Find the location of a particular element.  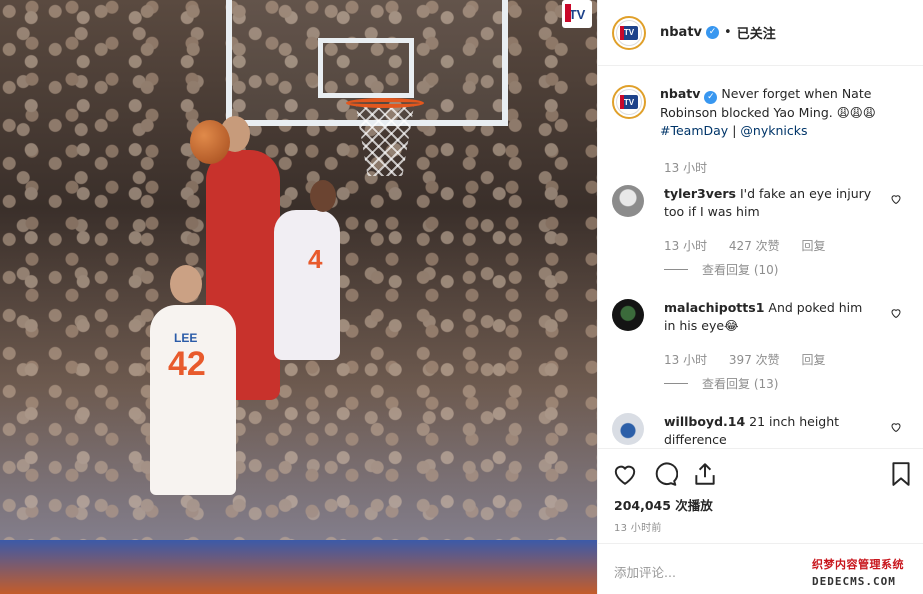

follow-status-button: 已关注 is located at coordinates (756, 32).